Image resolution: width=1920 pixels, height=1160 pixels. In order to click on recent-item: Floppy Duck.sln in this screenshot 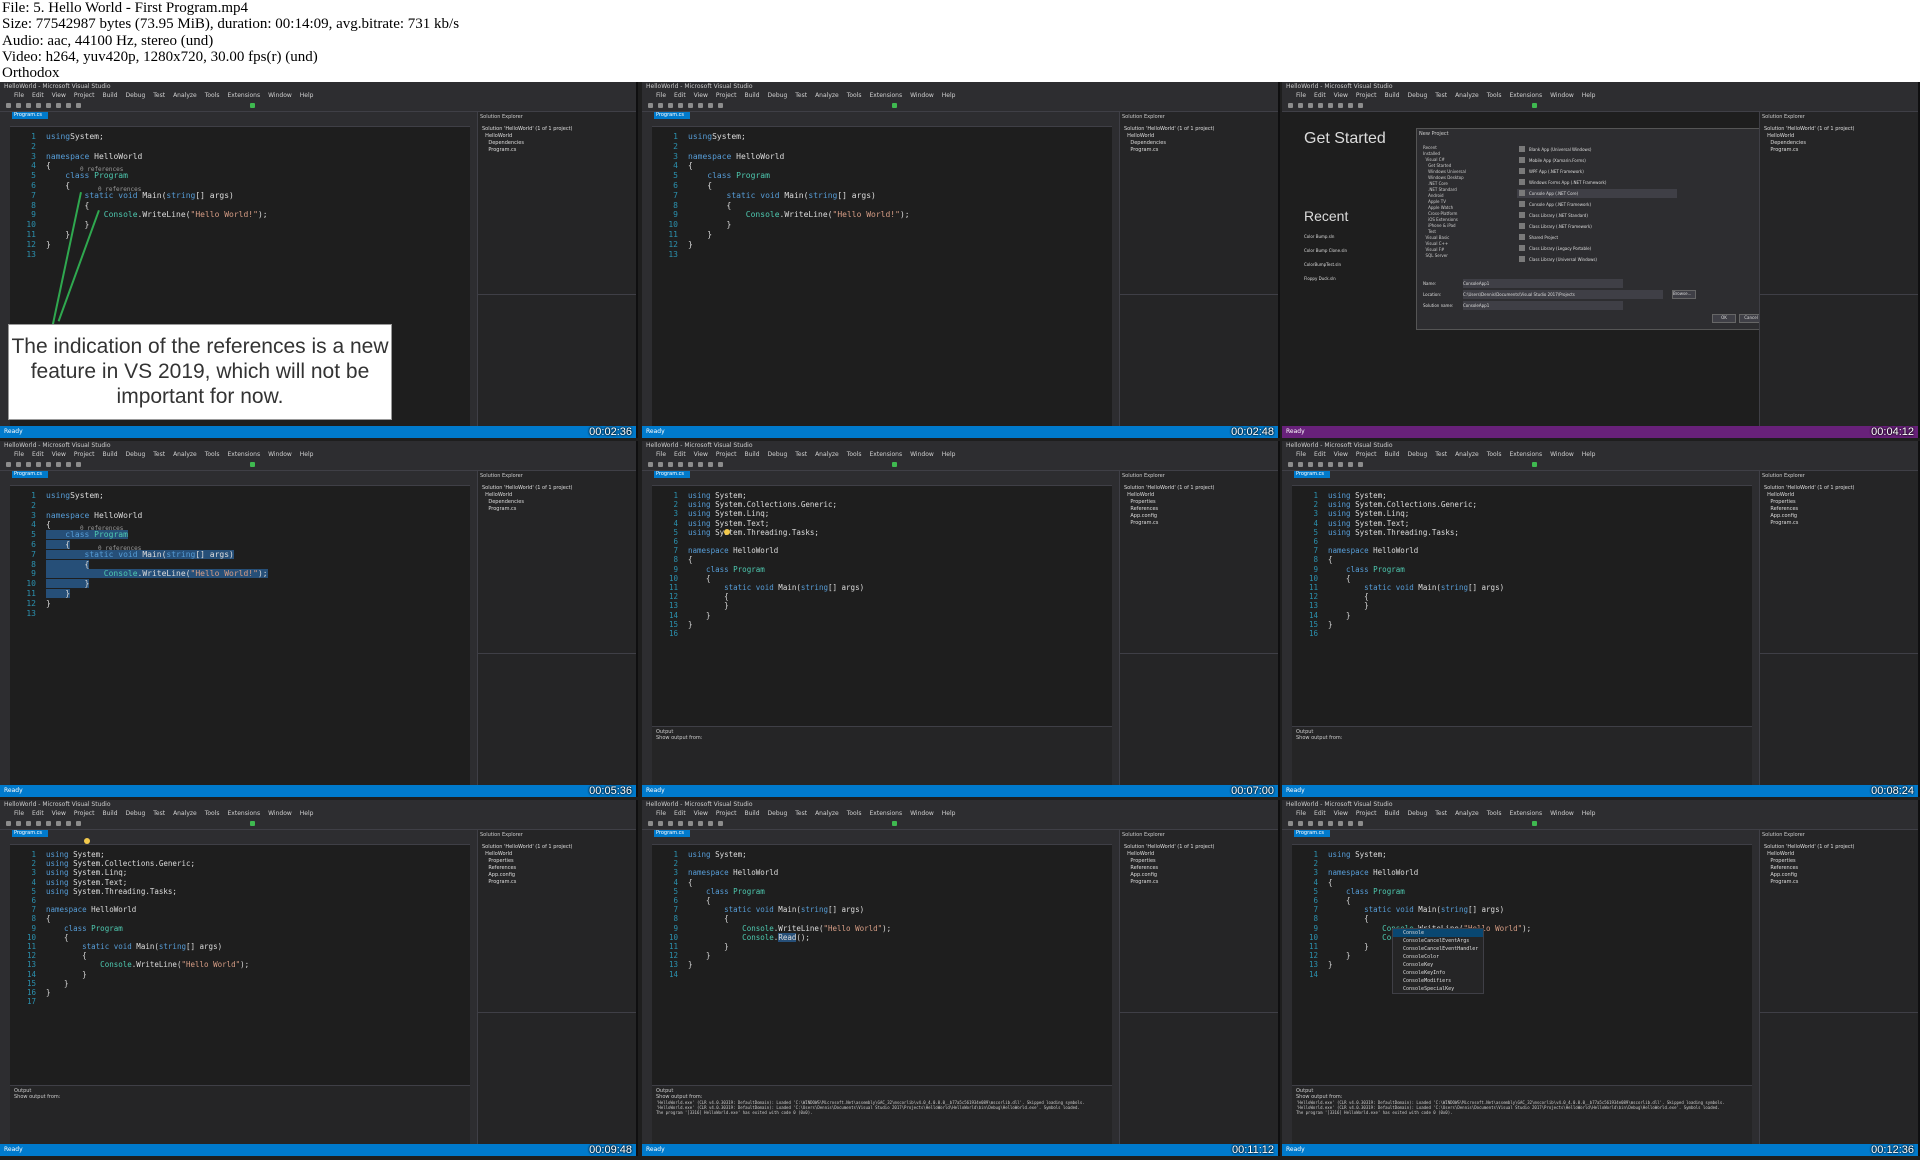, I will do `click(1320, 278)`.